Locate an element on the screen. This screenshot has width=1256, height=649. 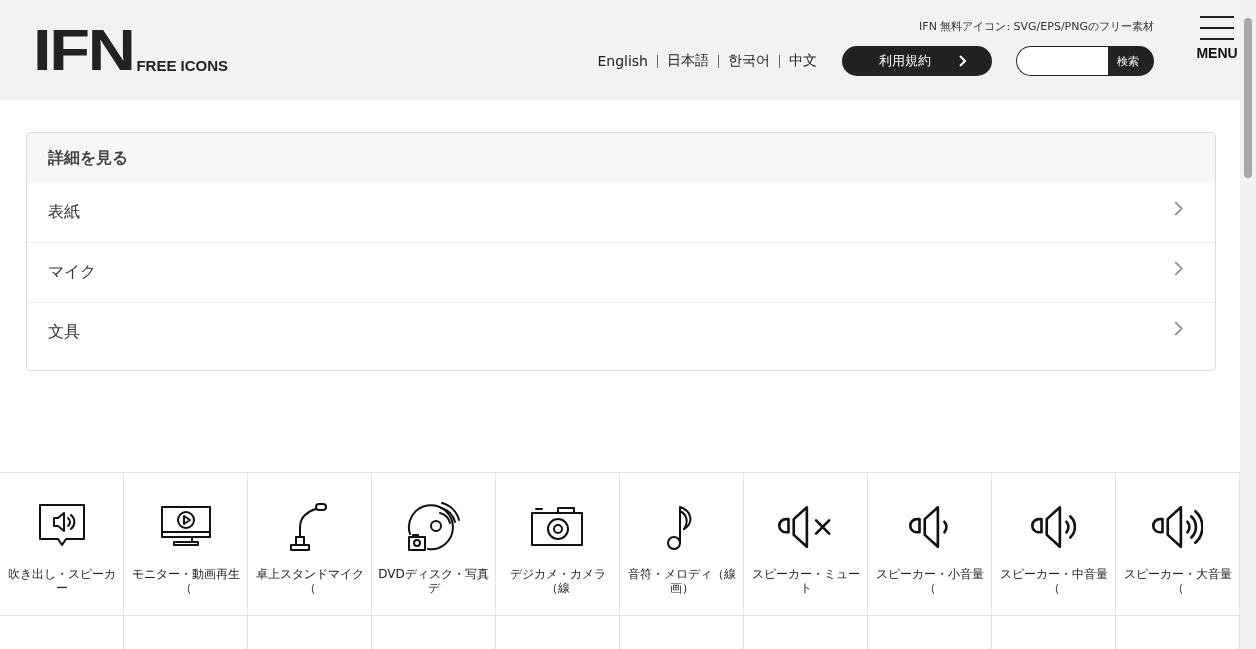
tagline: IFN 無料アイコン: SVG/EPS/PNGのフリー素材 is located at coordinates (1036, 27).